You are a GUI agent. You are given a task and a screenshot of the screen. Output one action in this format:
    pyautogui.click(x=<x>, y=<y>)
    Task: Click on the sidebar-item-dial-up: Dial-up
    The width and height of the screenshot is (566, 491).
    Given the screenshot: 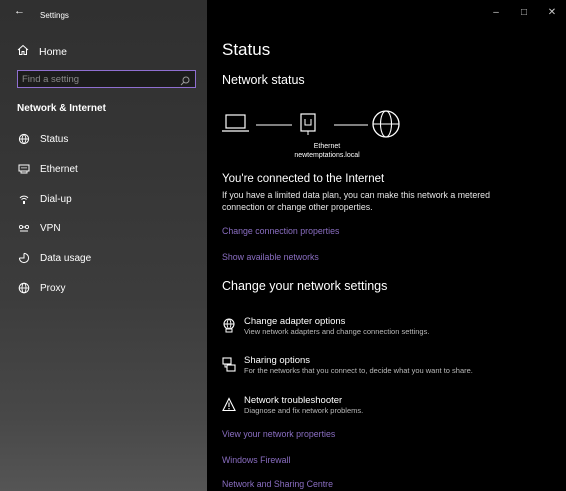 What is the action you would take?
    pyautogui.click(x=44, y=199)
    